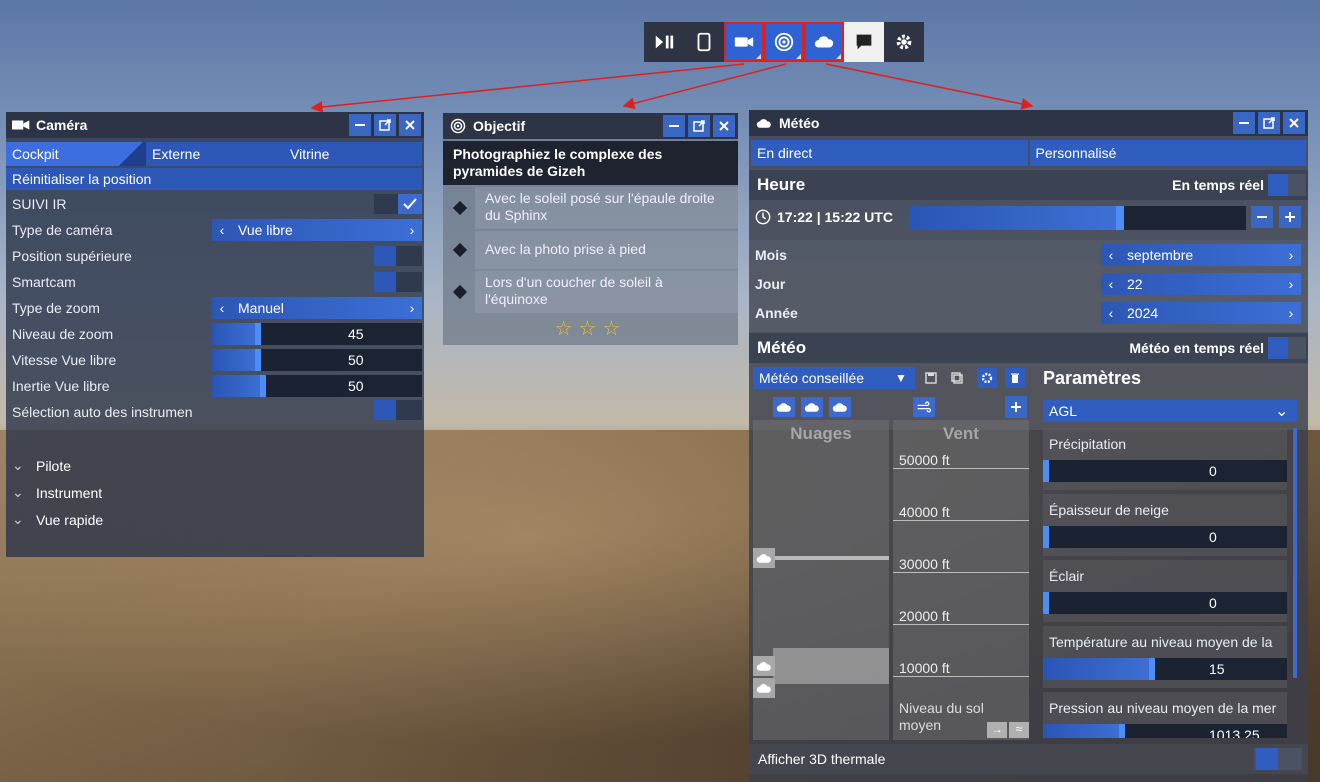 The height and width of the screenshot is (782, 1320). Describe the element at coordinates (1245, 731) in the screenshot. I see `param-value: 1013.25` at that location.